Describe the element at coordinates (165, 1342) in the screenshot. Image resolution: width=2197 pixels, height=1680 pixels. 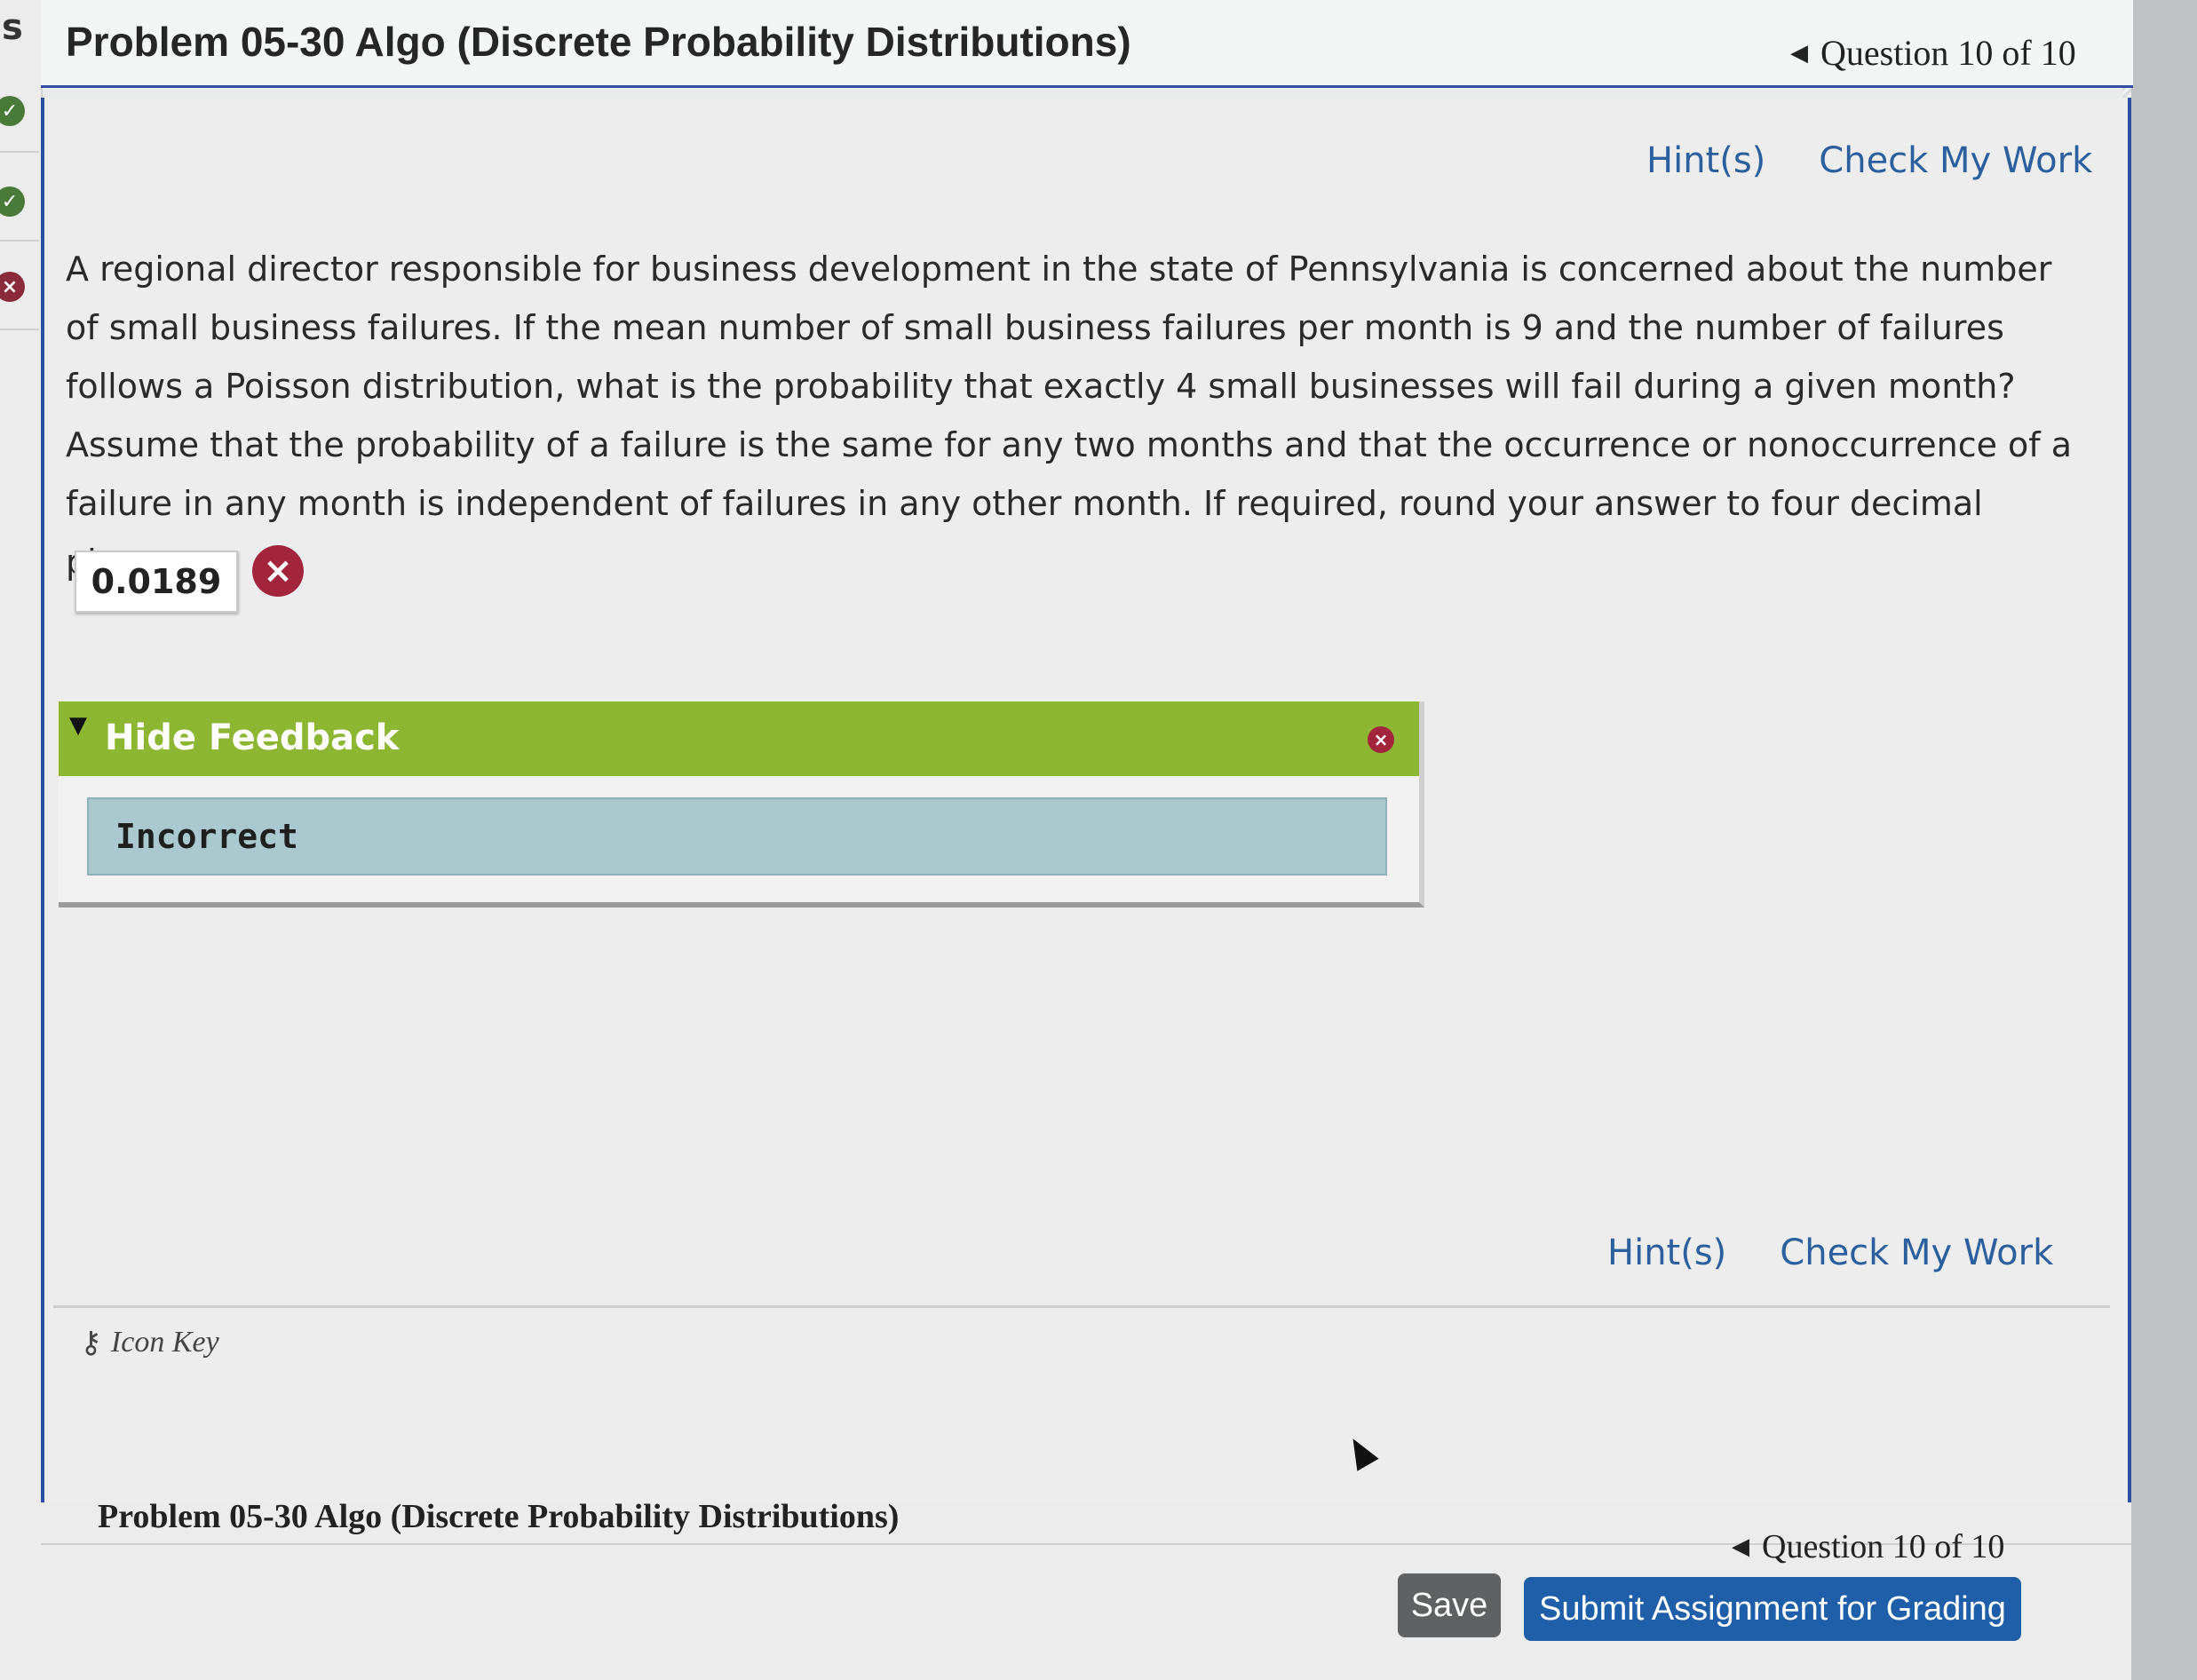
I see `icon-key-label: Icon Key` at that location.